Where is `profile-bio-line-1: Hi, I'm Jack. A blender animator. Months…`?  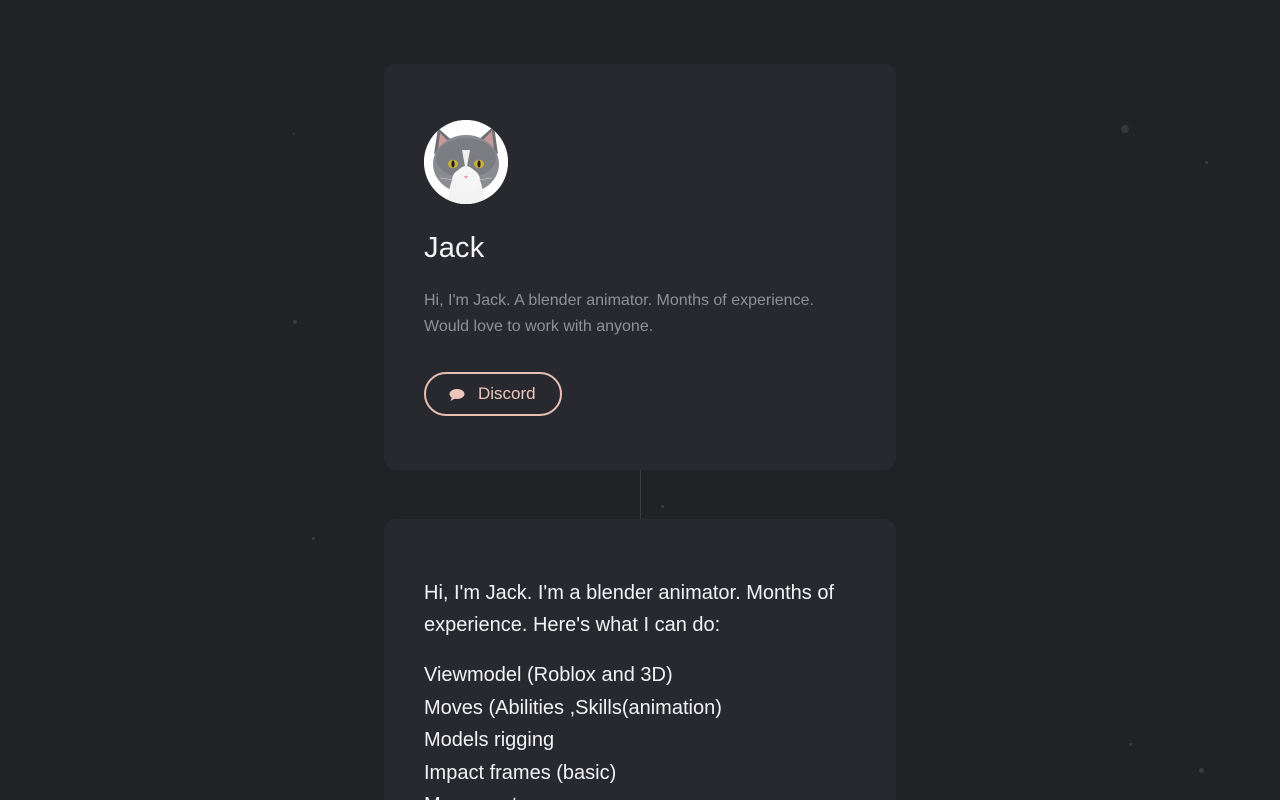 profile-bio-line-1: Hi, I'm Jack. A blender animator. Months… is located at coordinates (619, 300).